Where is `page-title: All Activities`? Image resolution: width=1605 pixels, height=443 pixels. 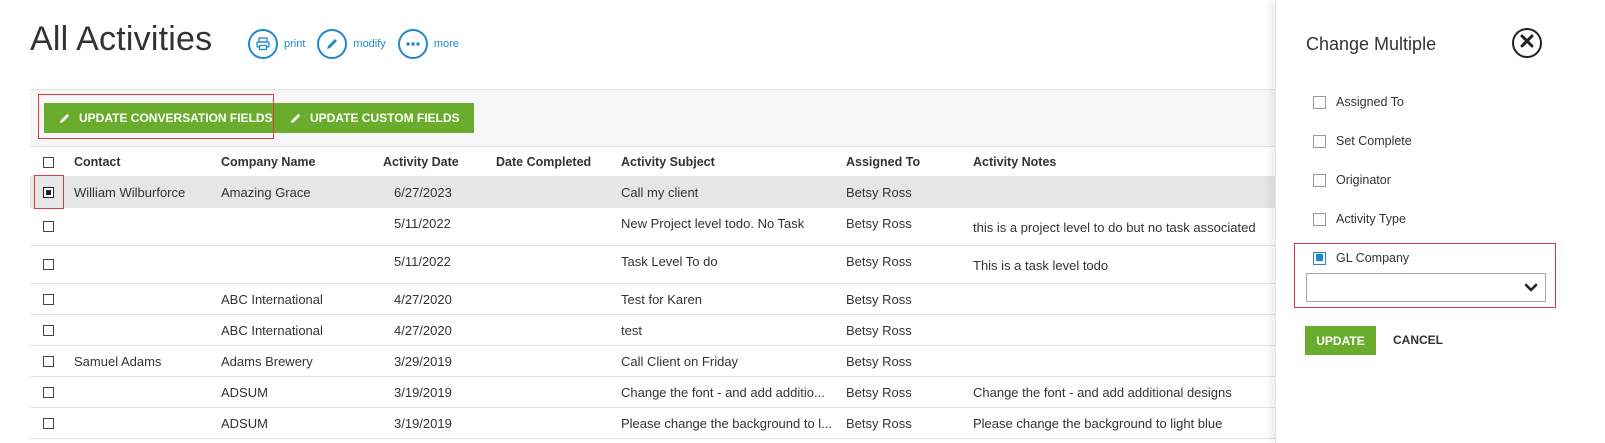 page-title: All Activities is located at coordinates (121, 39).